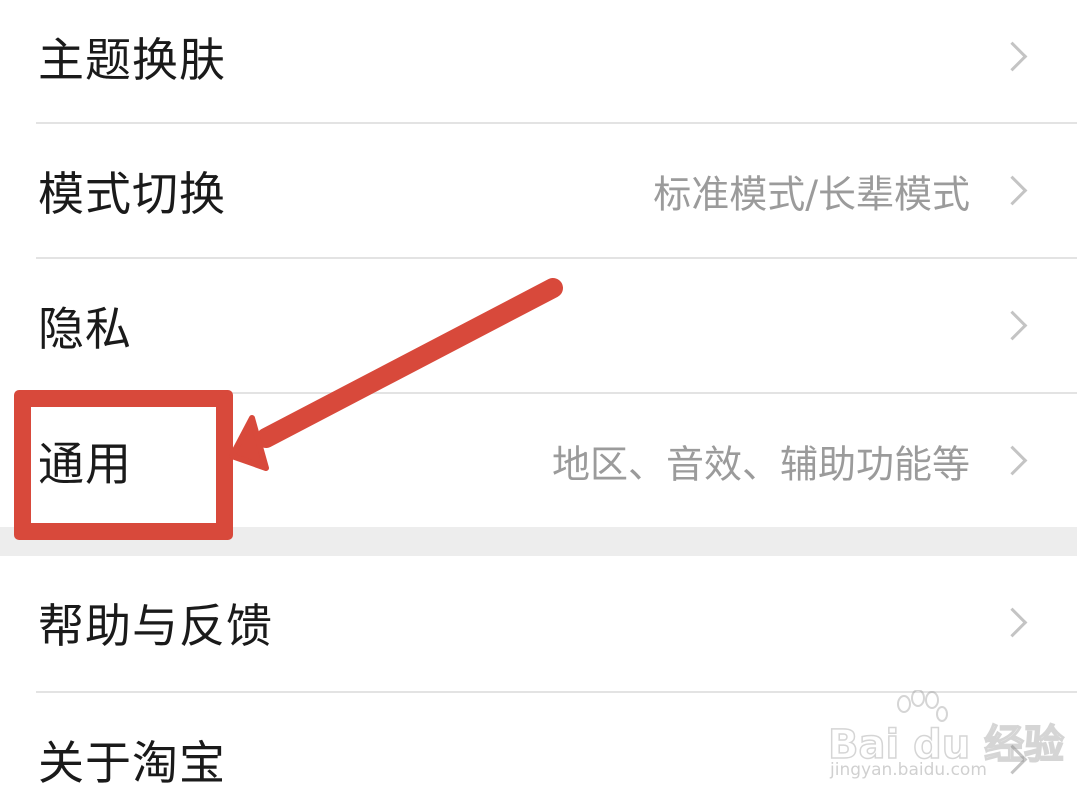  What do you see at coordinates (811, 194) in the screenshot?
I see `settings-row-value: 标准模式/长辈模式` at bounding box center [811, 194].